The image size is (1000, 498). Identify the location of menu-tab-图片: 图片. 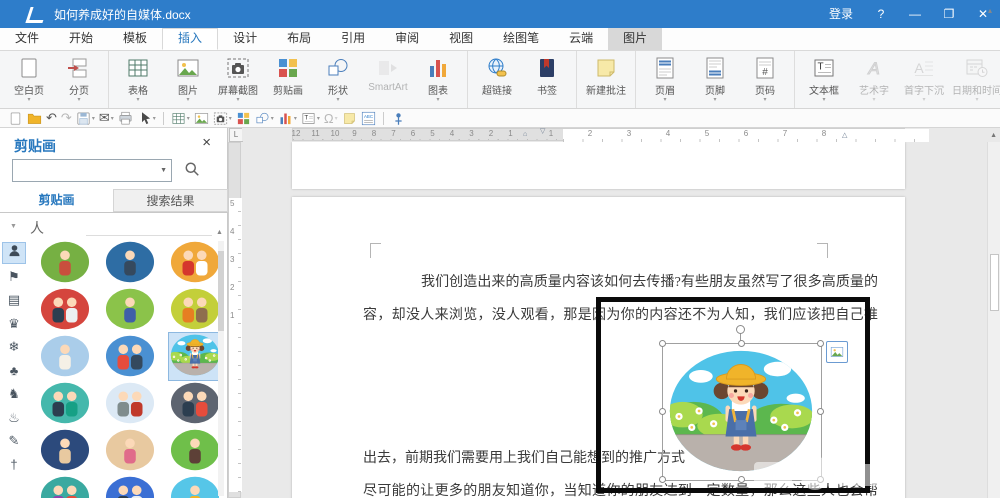
(635, 39).